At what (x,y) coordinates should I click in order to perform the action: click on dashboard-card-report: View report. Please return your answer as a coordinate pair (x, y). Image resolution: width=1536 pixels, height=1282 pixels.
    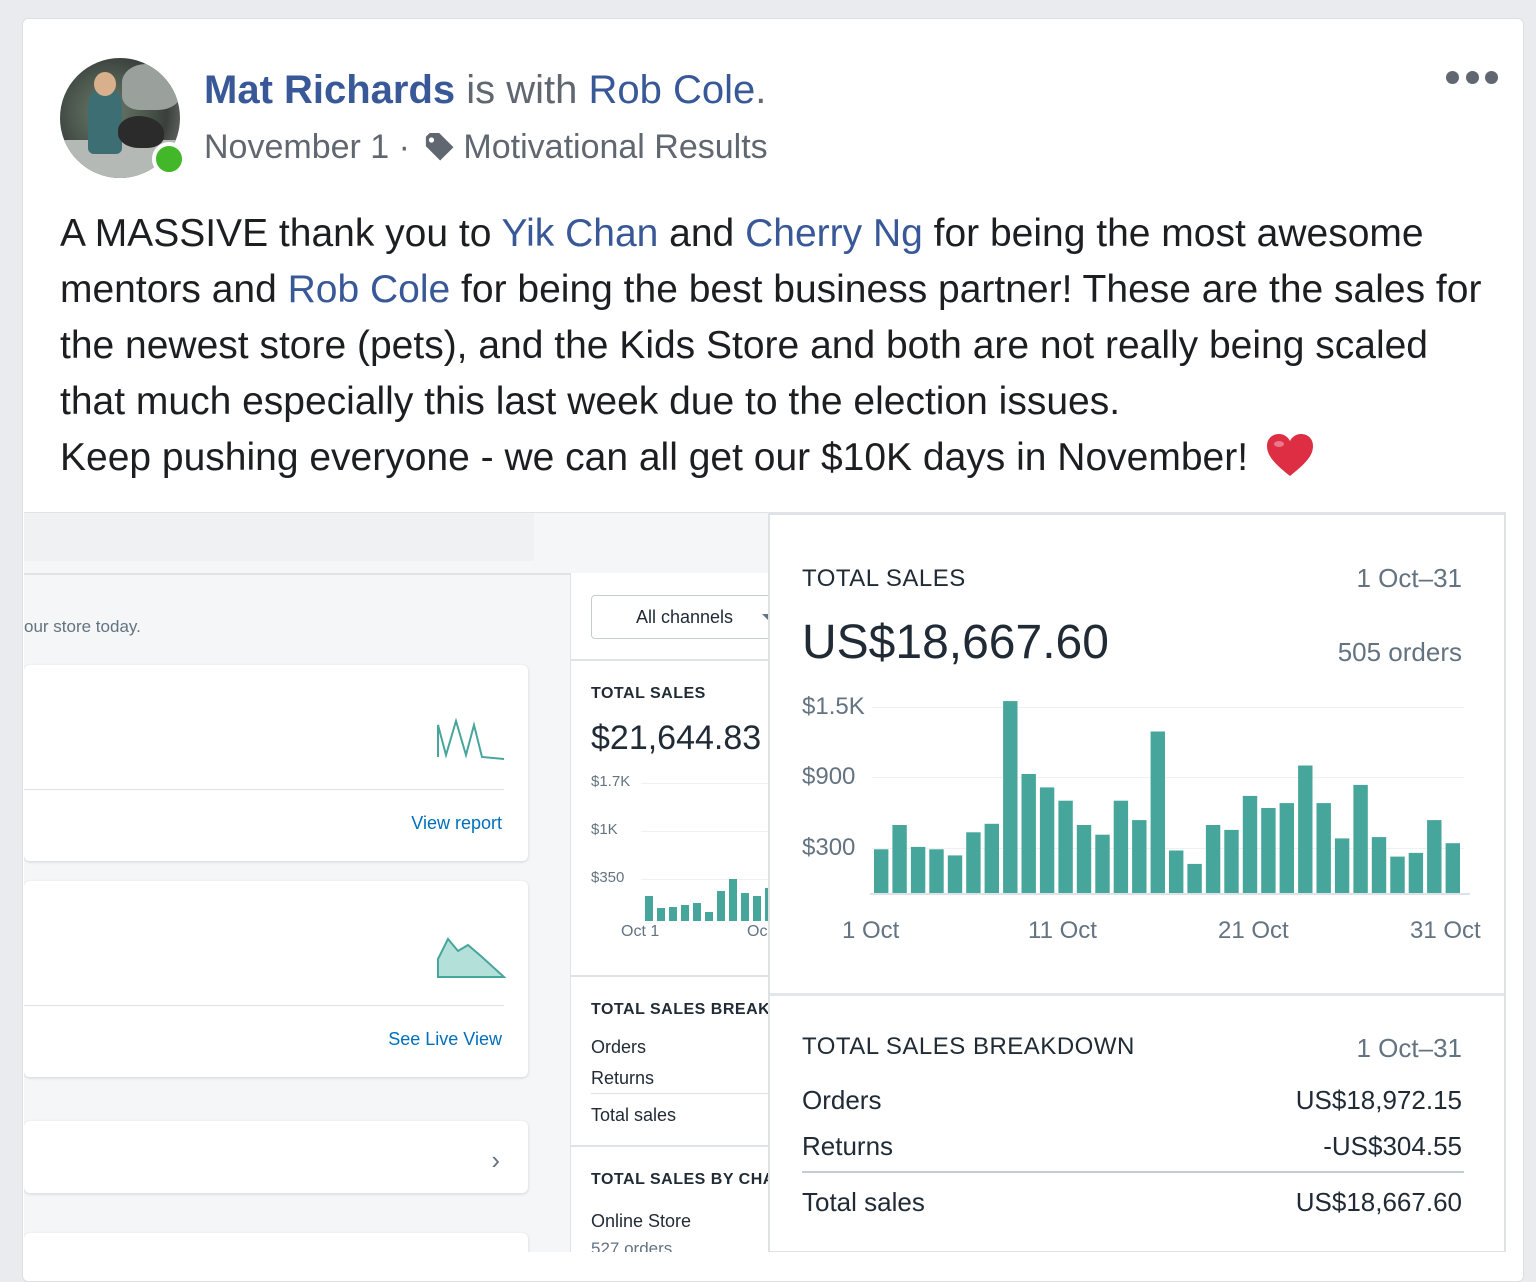
    Looking at the image, I should click on (276, 763).